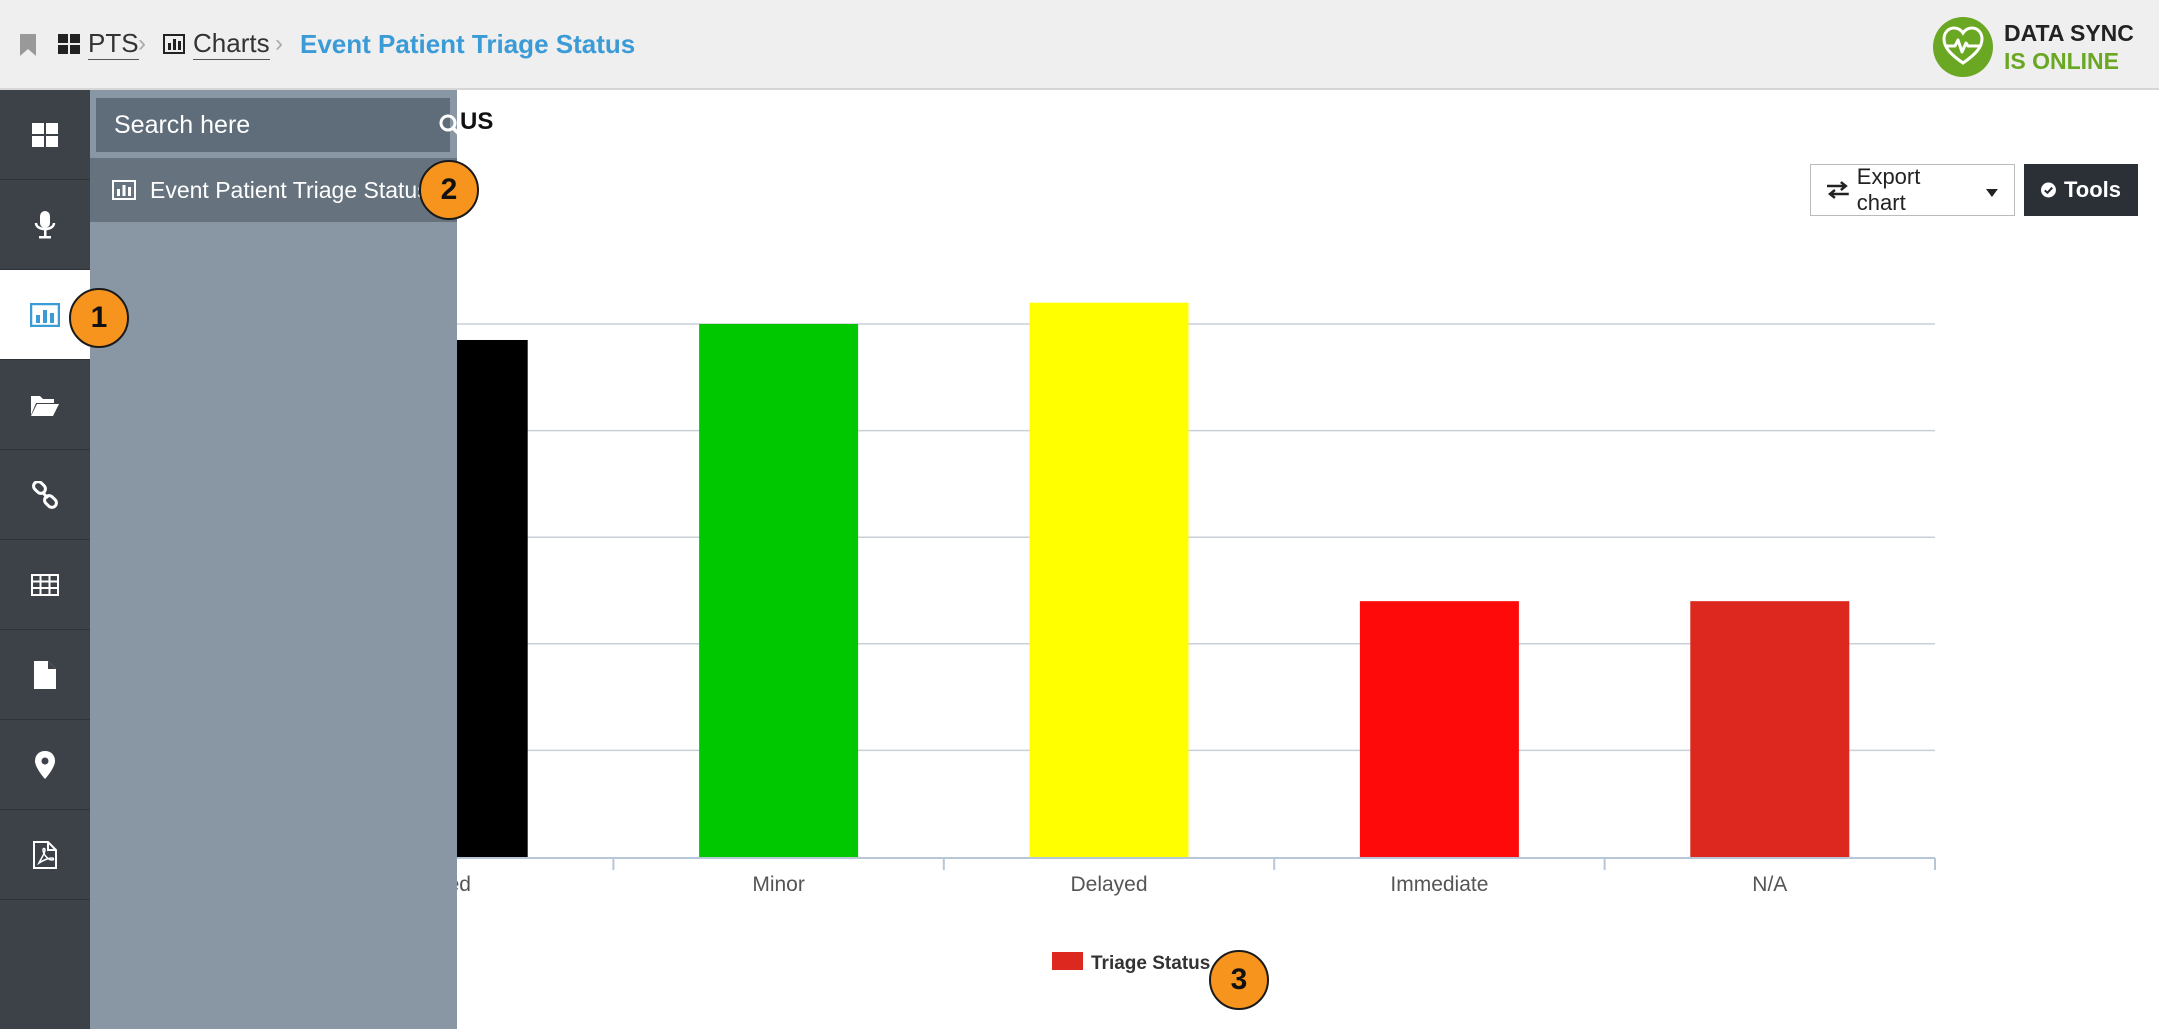 The width and height of the screenshot is (2159, 1029). What do you see at coordinates (450, 125) in the screenshot?
I see `search-icon` at bounding box center [450, 125].